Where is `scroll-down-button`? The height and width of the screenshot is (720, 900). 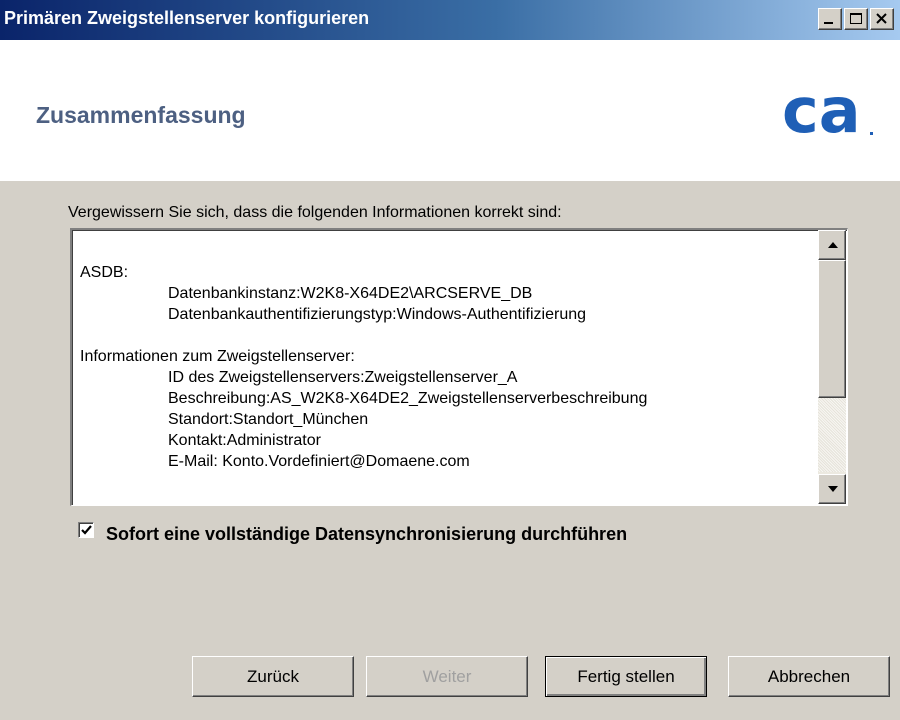
scroll-down-button is located at coordinates (832, 489).